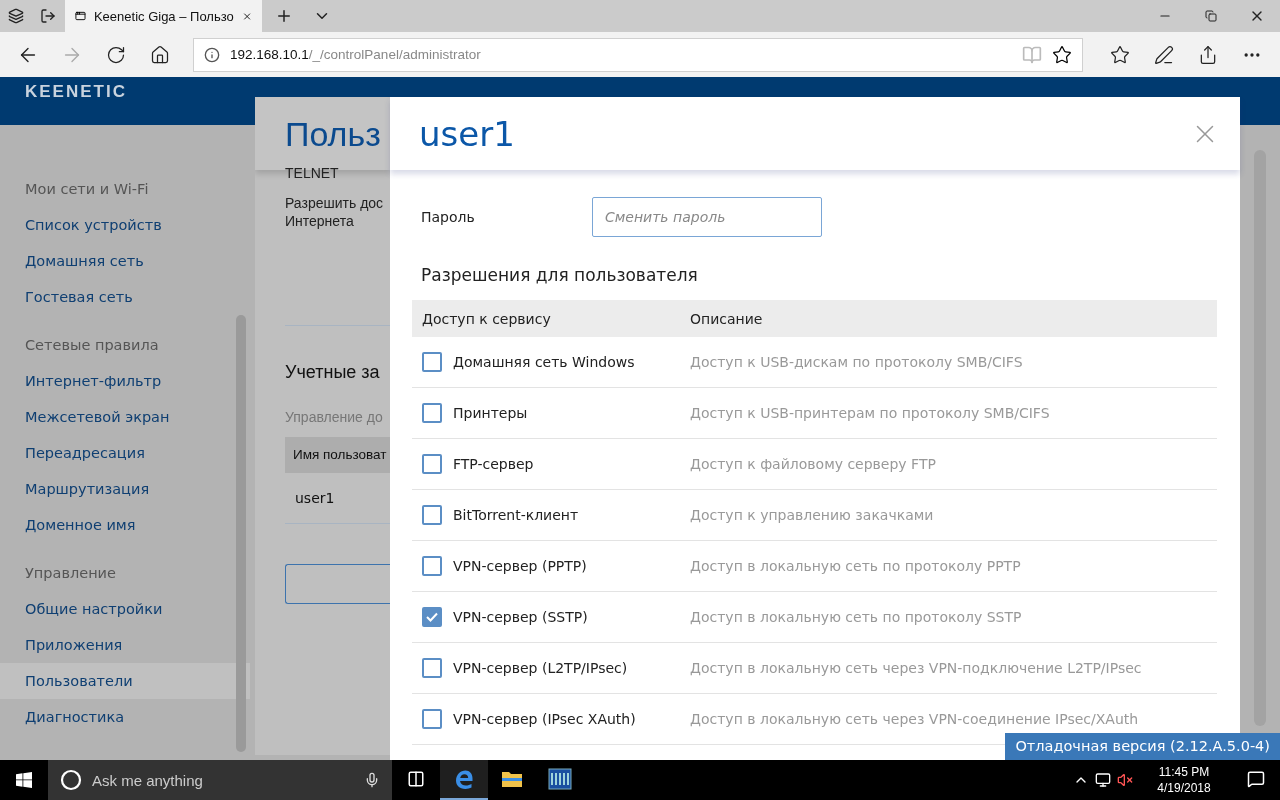 This screenshot has width=1280, height=800. I want to click on password-field: Сменить пароль, so click(707, 217).